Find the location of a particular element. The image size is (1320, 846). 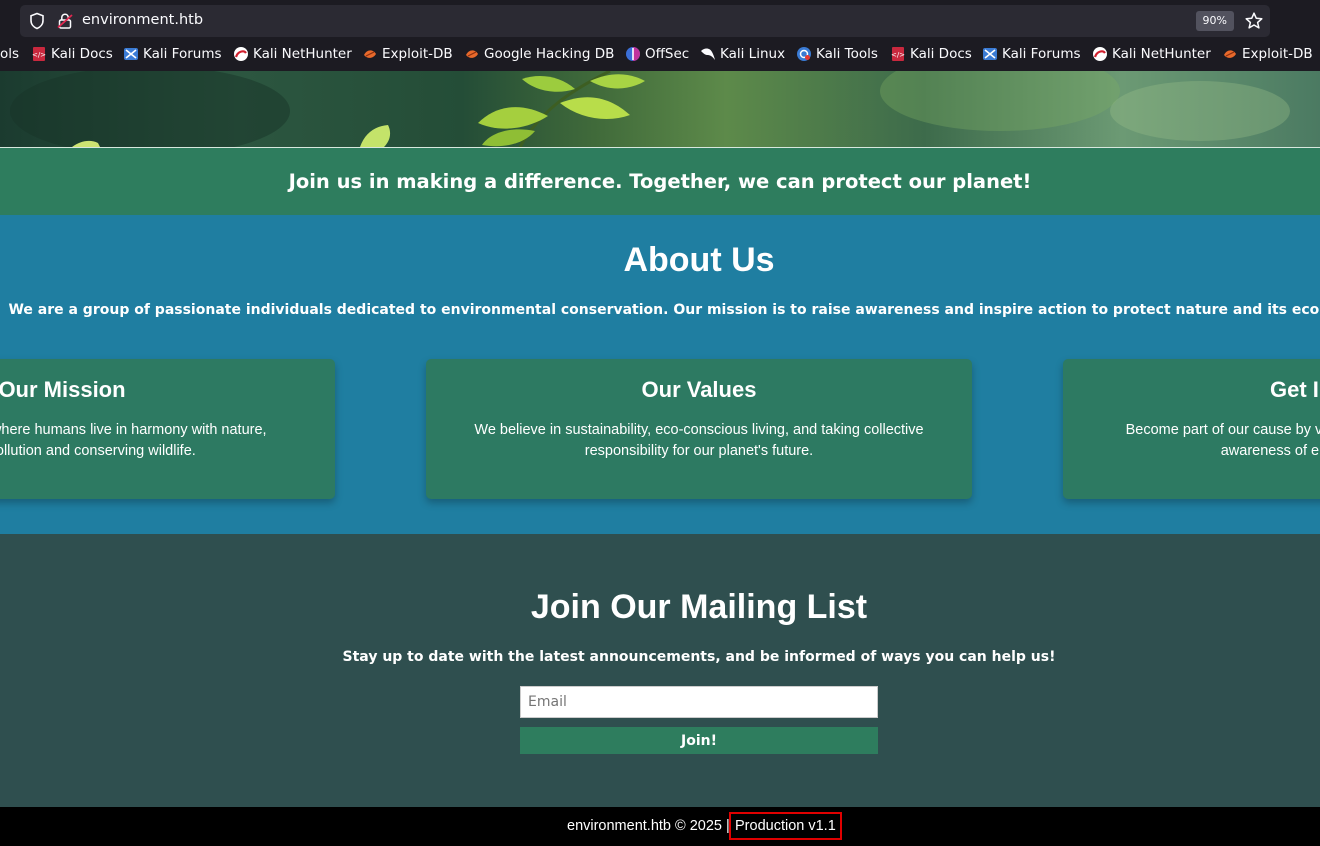

footer-version: Production v1.1 is located at coordinates (785, 826).